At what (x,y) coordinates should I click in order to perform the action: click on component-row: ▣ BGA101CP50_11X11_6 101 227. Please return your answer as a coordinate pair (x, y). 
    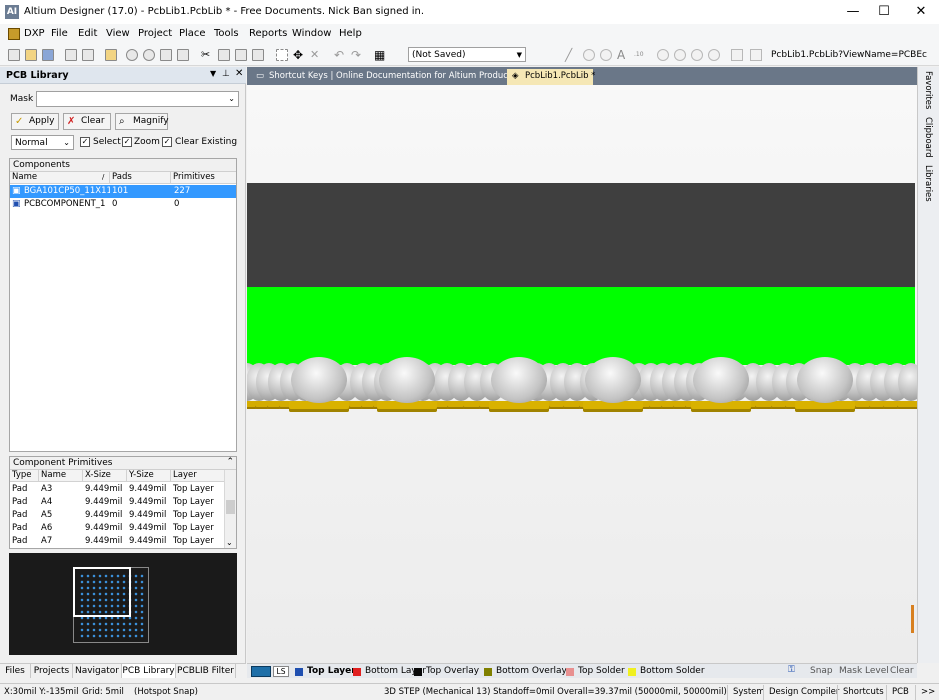
    Looking at the image, I should click on (123, 191).